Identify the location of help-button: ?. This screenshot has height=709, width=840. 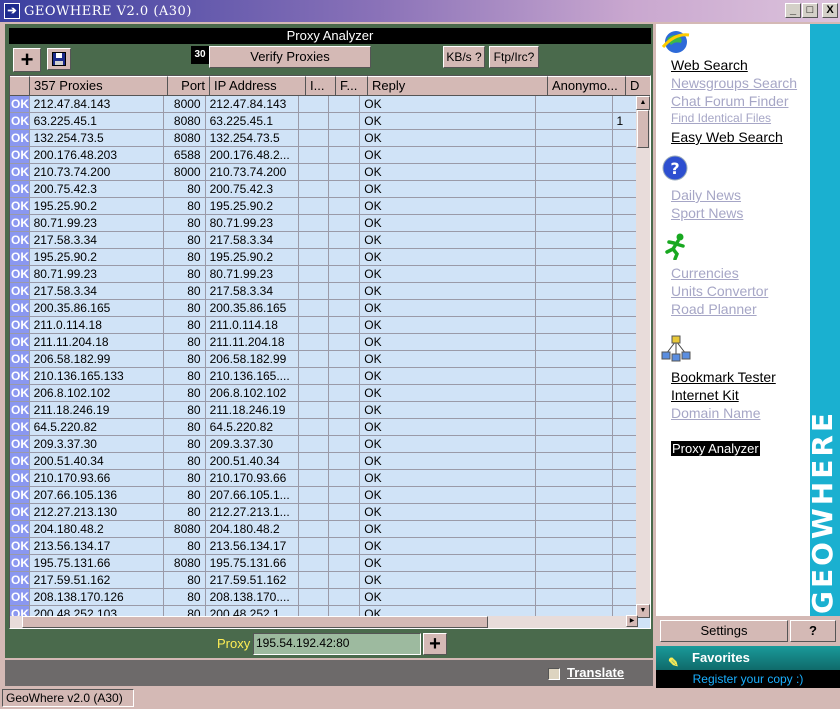
(813, 631).